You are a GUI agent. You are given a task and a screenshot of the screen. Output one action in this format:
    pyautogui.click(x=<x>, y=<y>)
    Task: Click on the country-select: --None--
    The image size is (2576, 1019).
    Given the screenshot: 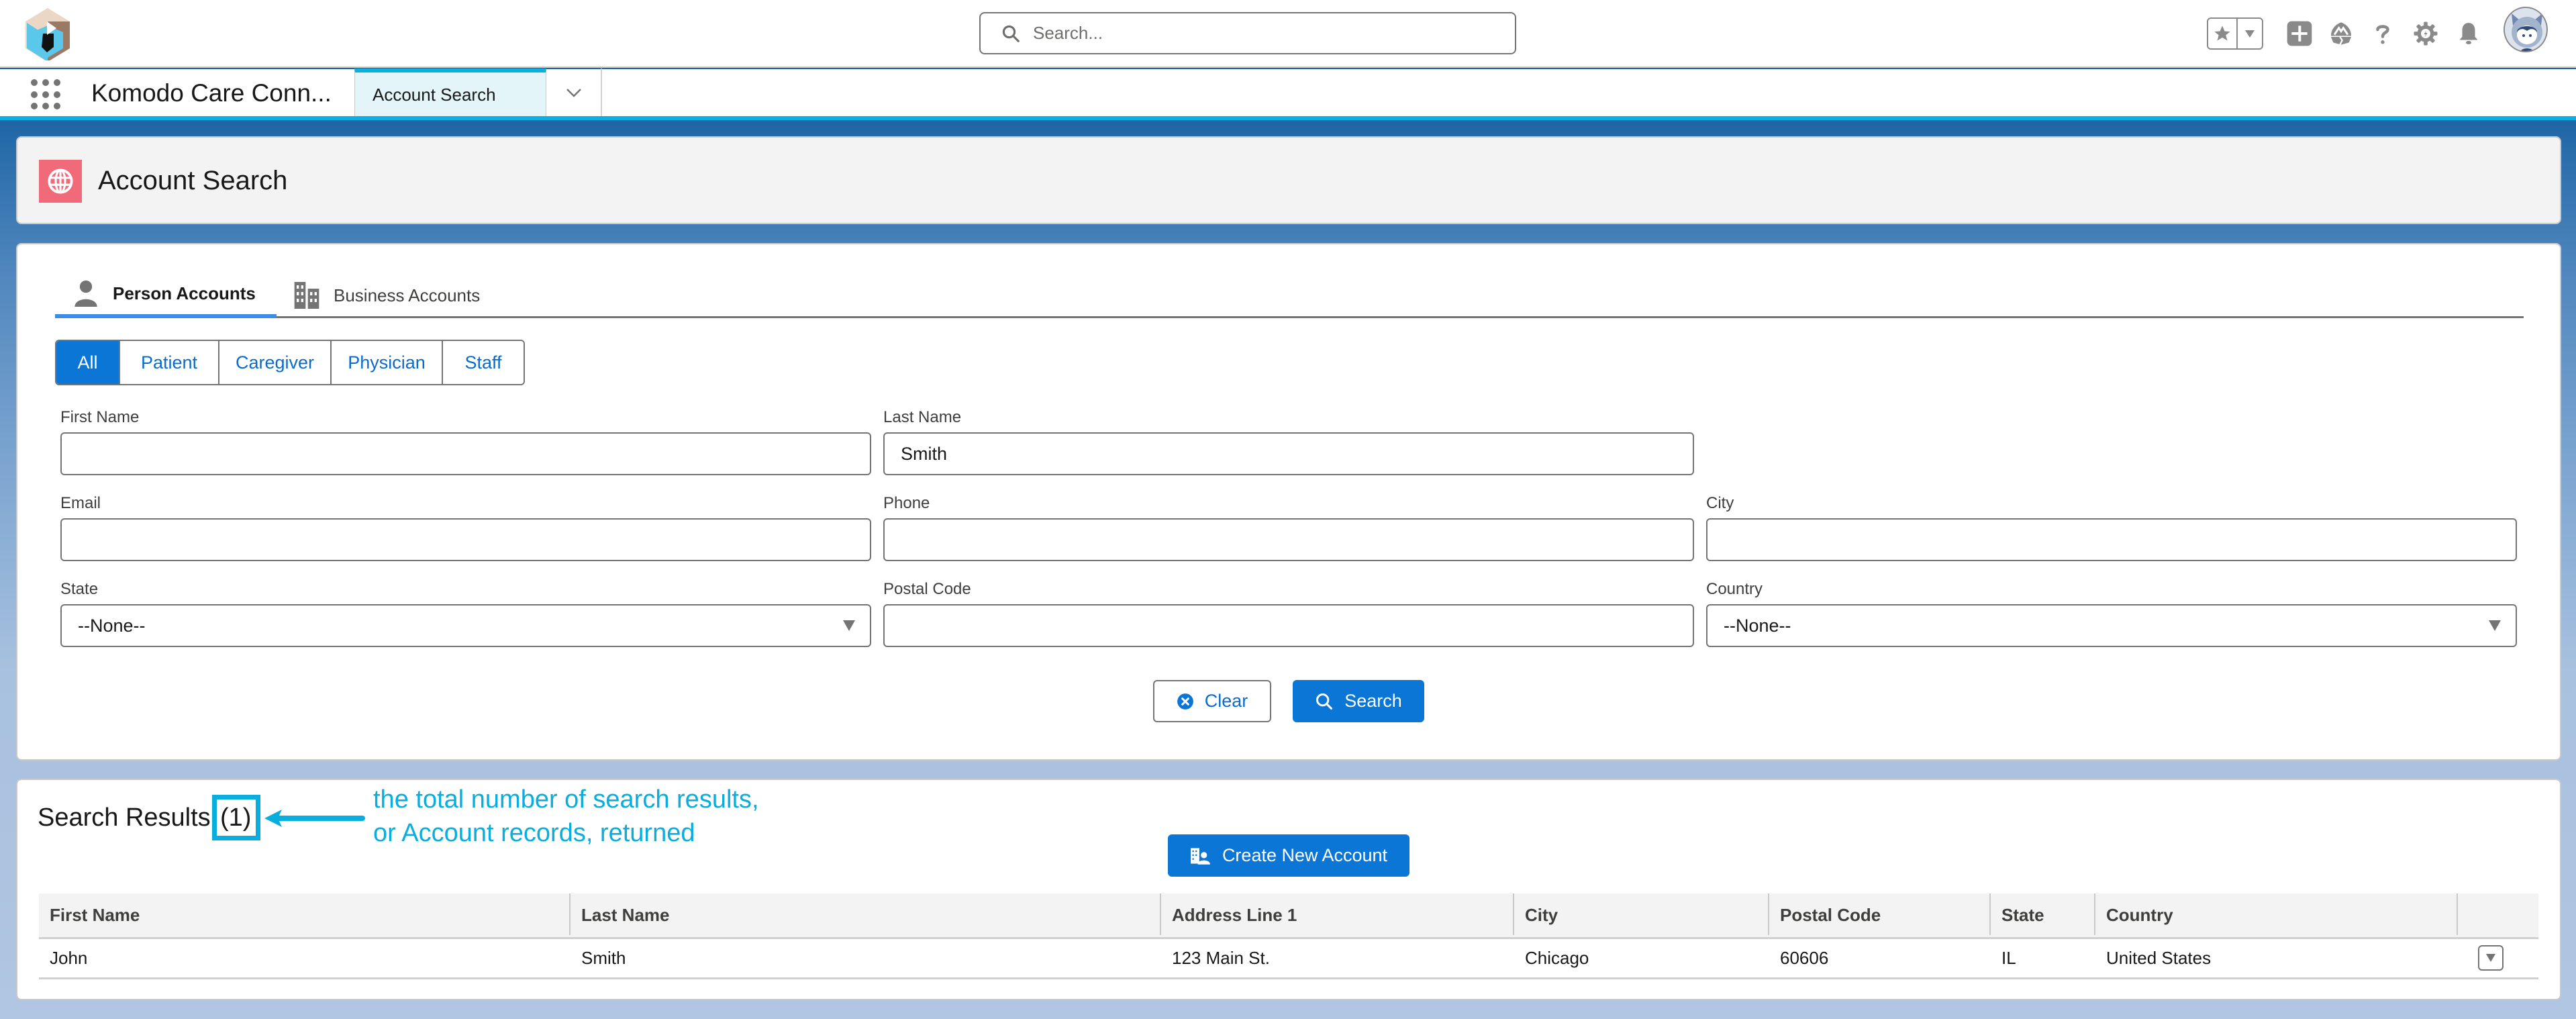 What is the action you would take?
    pyautogui.click(x=2111, y=625)
    